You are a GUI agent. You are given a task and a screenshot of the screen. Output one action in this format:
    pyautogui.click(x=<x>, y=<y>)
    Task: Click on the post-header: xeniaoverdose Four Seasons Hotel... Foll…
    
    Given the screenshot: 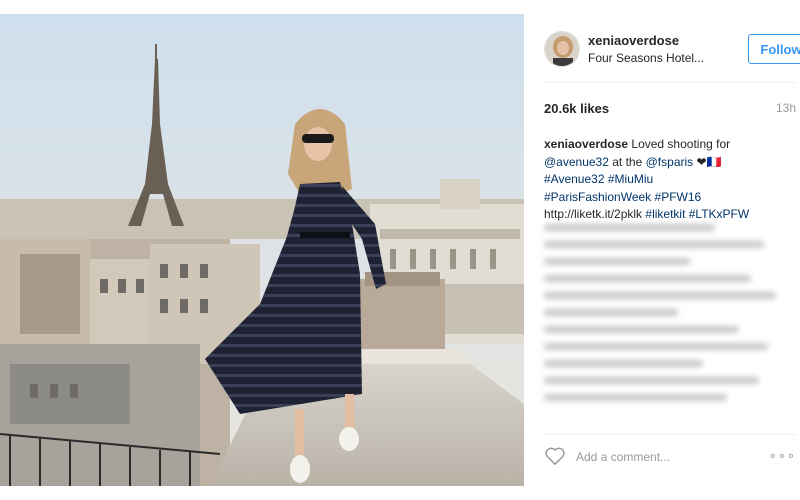 What is the action you would take?
    pyautogui.click(x=672, y=50)
    